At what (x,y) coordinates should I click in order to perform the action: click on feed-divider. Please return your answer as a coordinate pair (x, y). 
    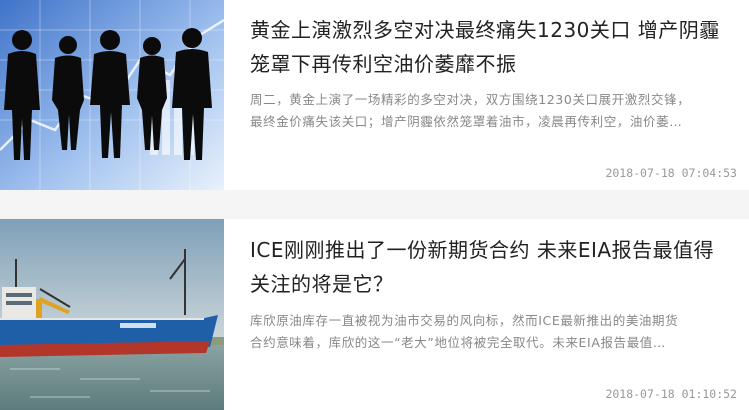
    Looking at the image, I should click on (374, 204).